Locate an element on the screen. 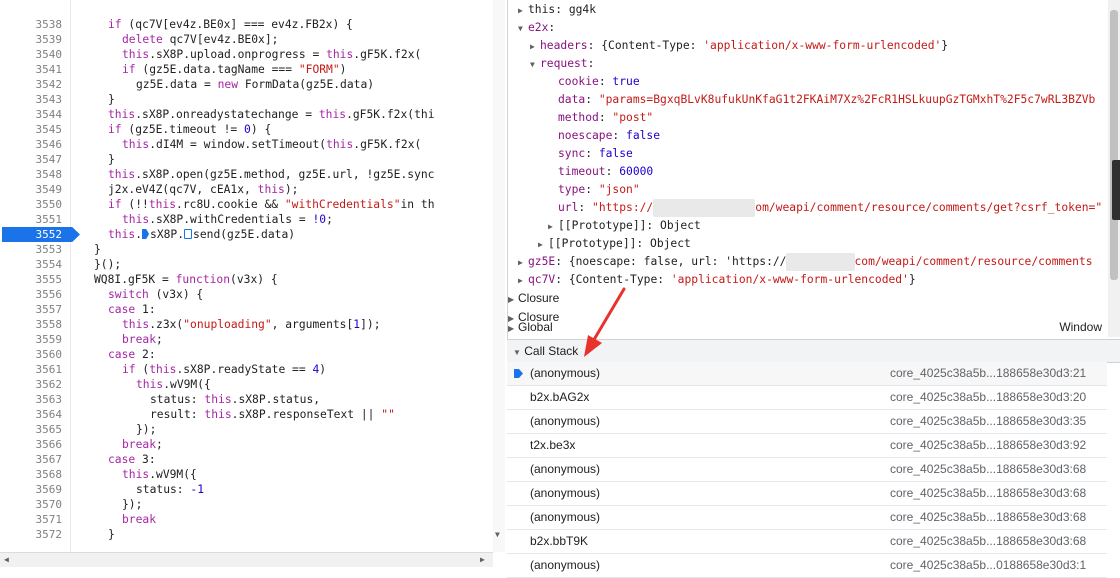 The width and height of the screenshot is (1120, 578). line-number: 3553 is located at coordinates (33, 249).